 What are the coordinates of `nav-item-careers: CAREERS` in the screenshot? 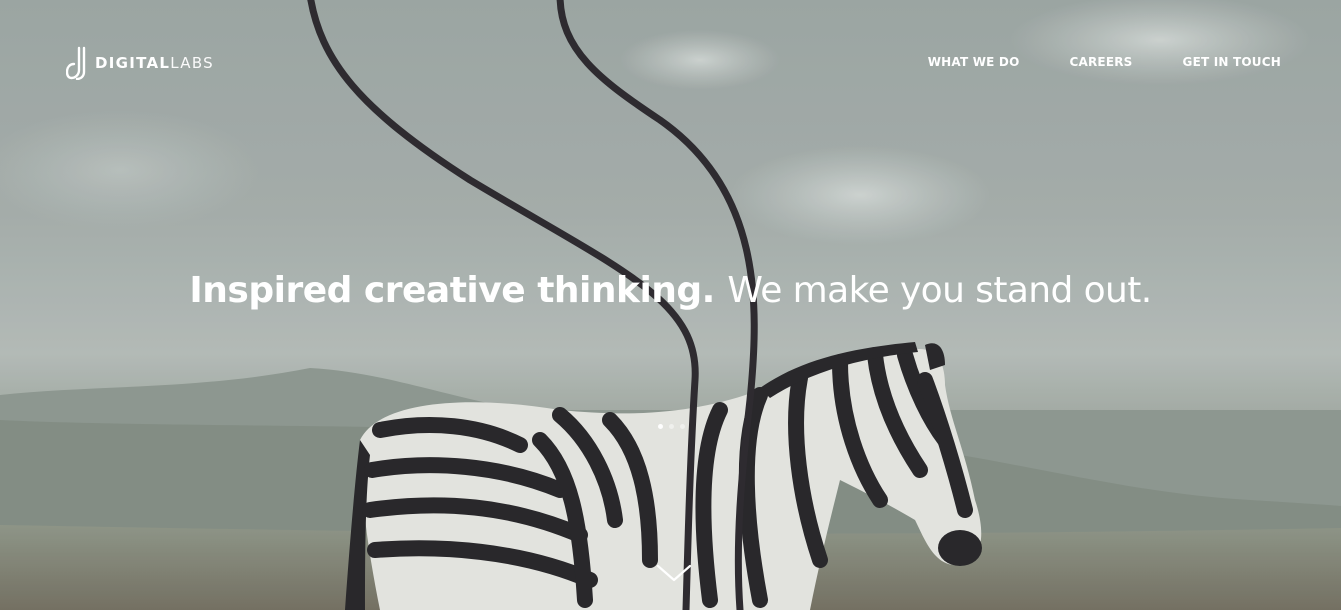 It's located at (1101, 62).